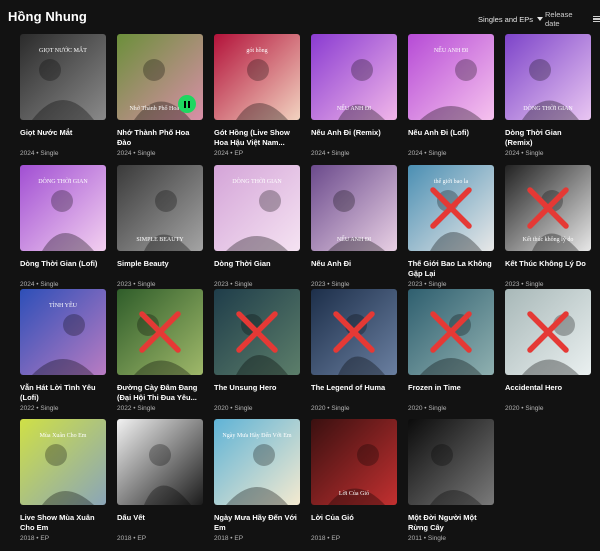 This screenshot has width=600, height=551. Describe the element at coordinates (160, 77) in the screenshot. I see `release-cover: Nhớ Thành Phố Hoa Đào` at that location.